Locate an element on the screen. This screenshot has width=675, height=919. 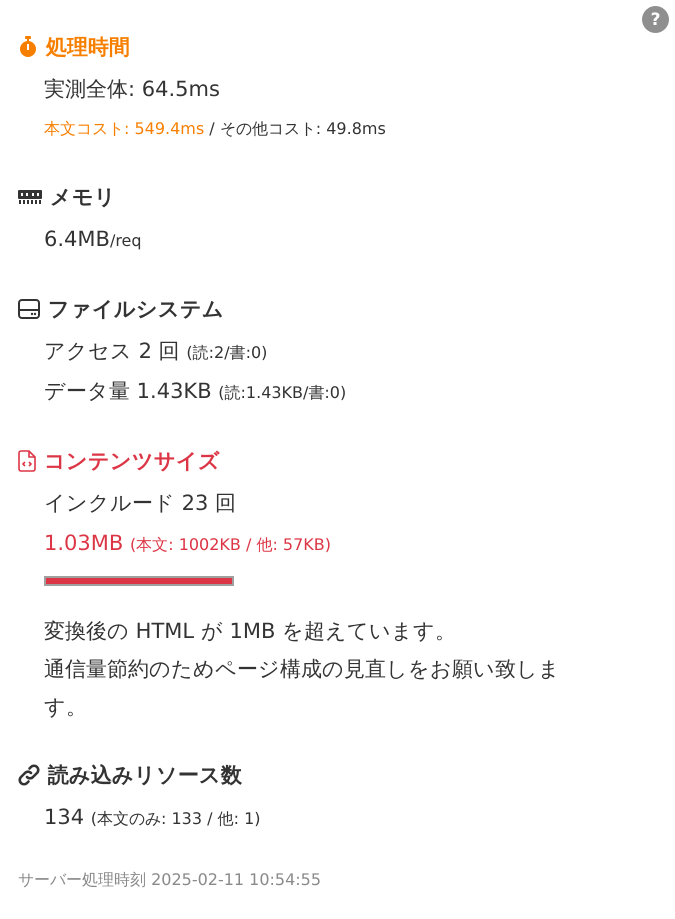
stat-line: アクセス 2 回 (読:2/書:0) is located at coordinates (156, 351).